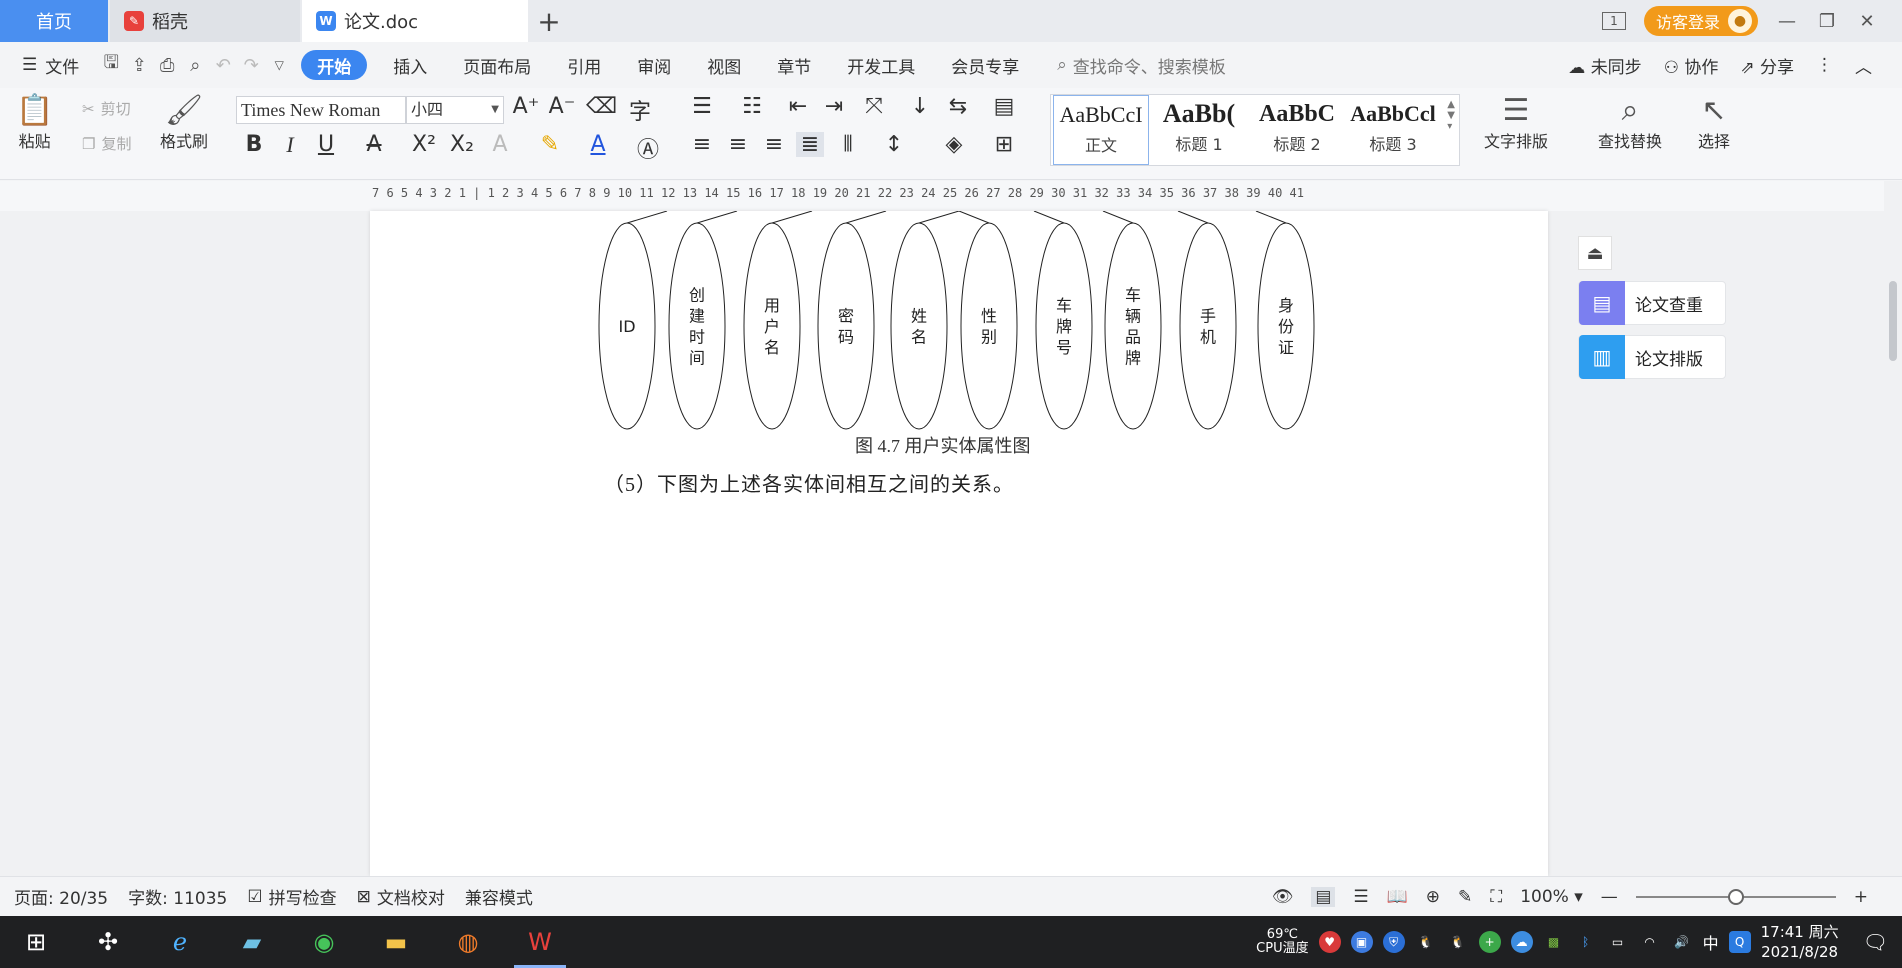 This screenshot has width=1902, height=968. Describe the element at coordinates (1554, 942) in the screenshot. I see `nvidia-icon: ▩` at that location.